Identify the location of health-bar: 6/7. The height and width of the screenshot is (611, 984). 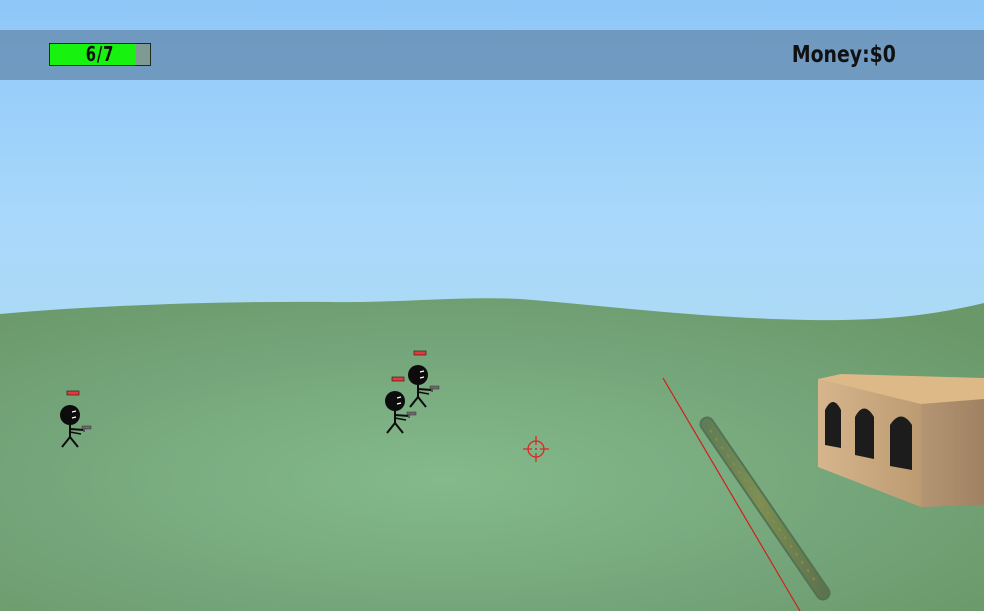
(100, 54).